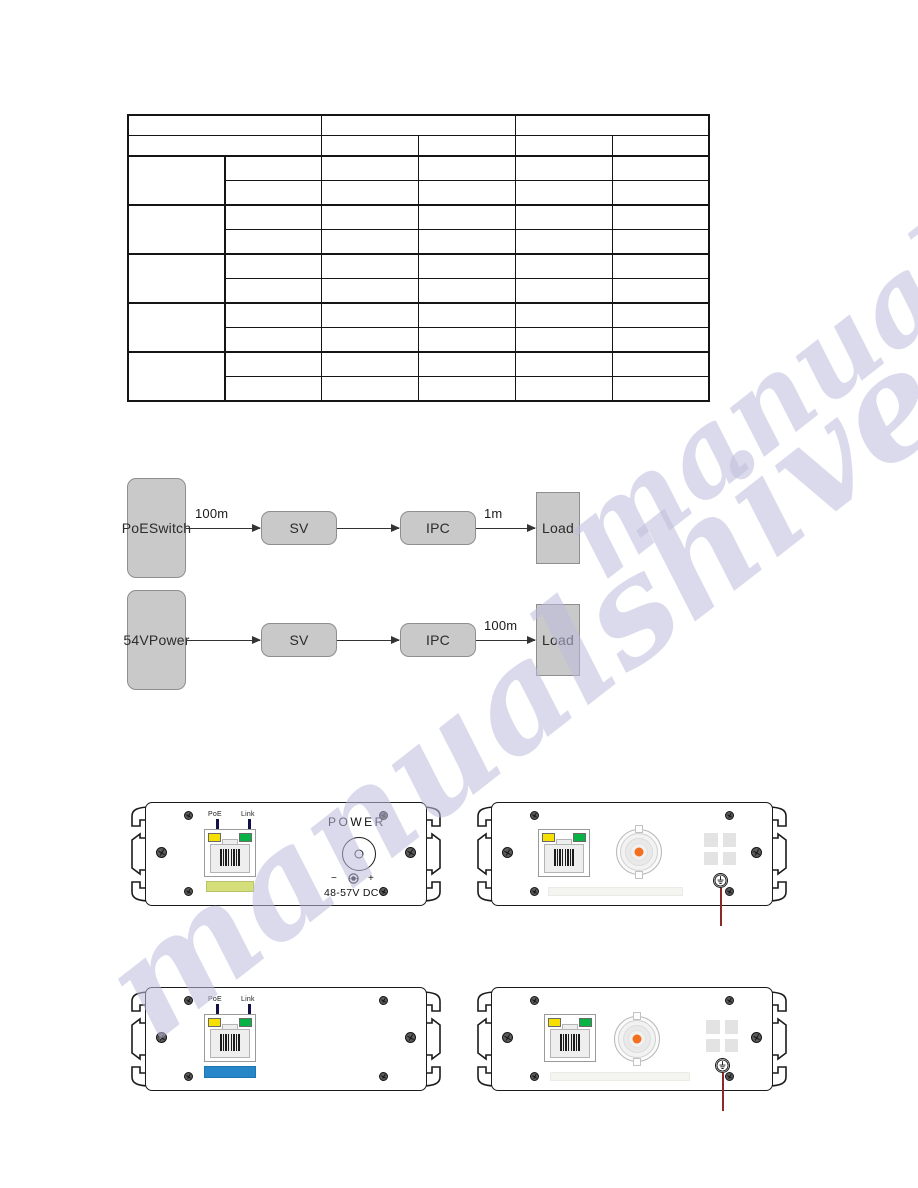 The height and width of the screenshot is (1188, 918). What do you see at coordinates (245, 1022) in the screenshot?
I see `link-led-indicator` at bounding box center [245, 1022].